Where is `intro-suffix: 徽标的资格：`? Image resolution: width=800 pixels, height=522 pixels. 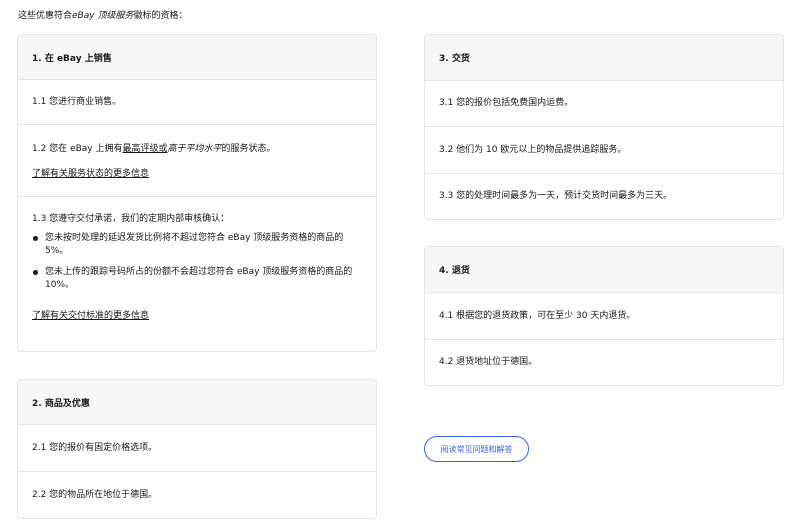
intro-suffix: 徽标的资格： is located at coordinates (160, 16).